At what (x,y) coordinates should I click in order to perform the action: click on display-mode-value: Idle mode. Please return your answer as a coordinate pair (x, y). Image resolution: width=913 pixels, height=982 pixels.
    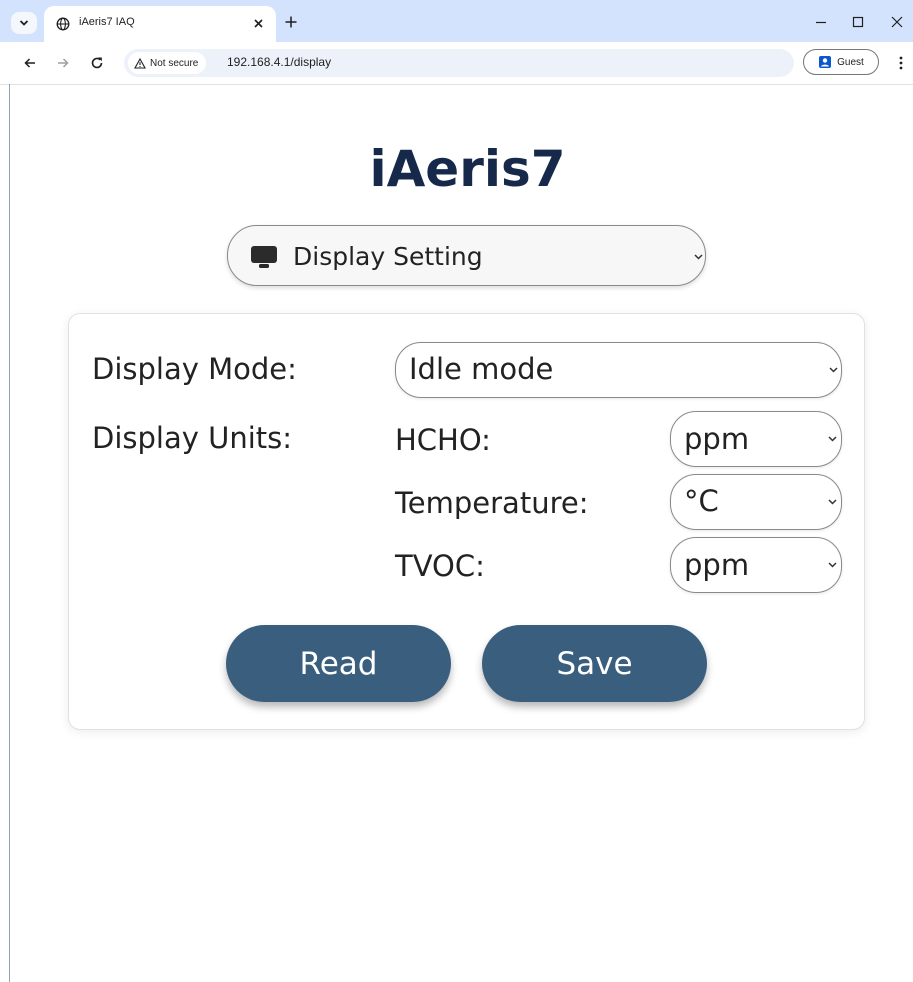
    Looking at the image, I should click on (481, 369).